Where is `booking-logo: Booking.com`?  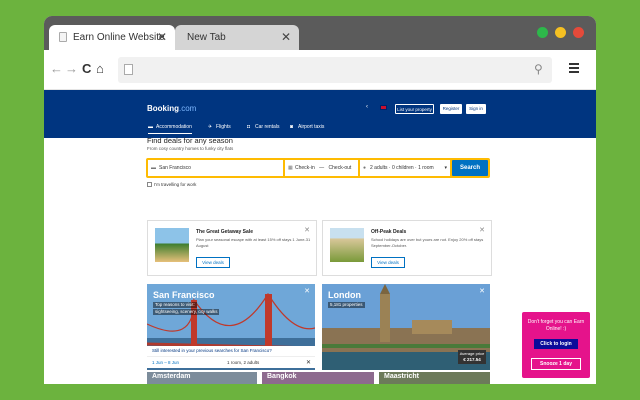 booking-logo: Booking.com is located at coordinates (171, 108).